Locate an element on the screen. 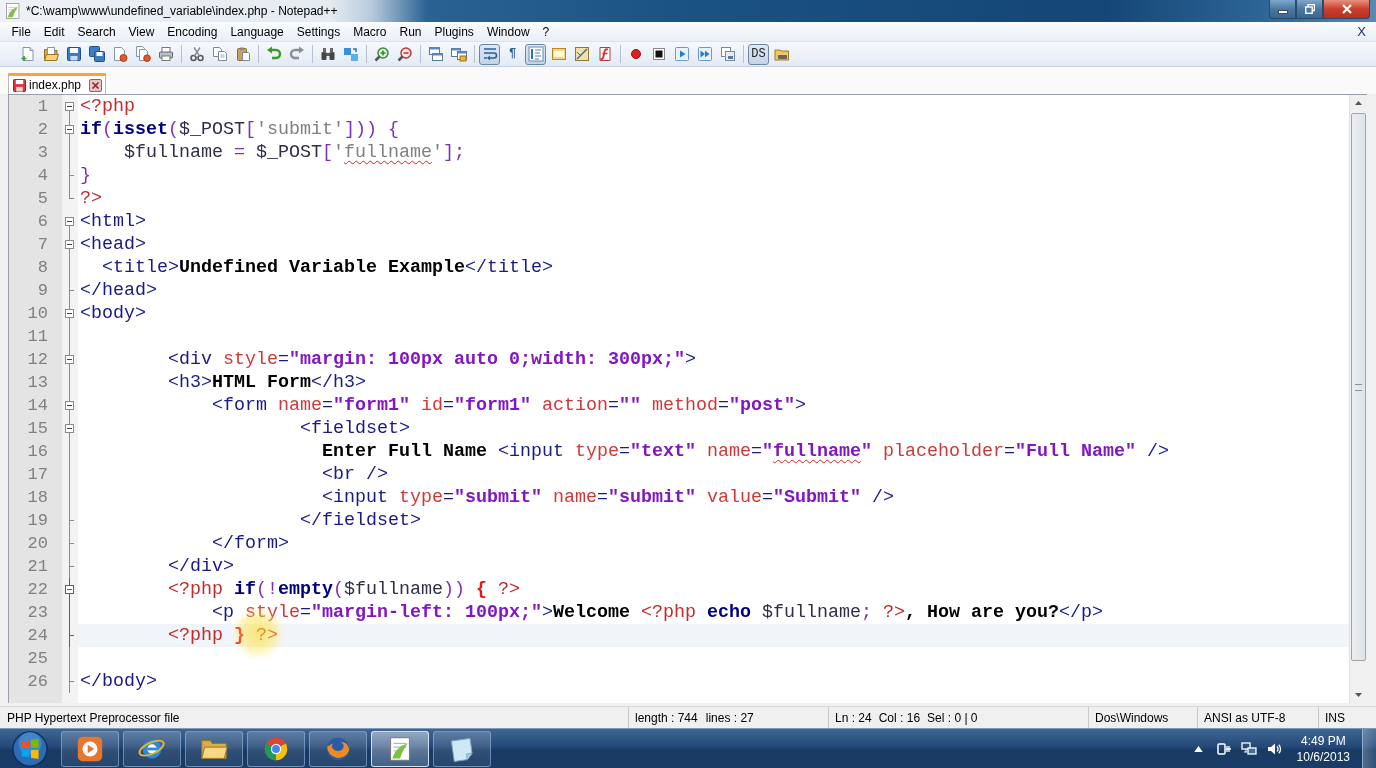 This screenshot has height=768, width=1376. binoculars-icon is located at coordinates (327, 54).